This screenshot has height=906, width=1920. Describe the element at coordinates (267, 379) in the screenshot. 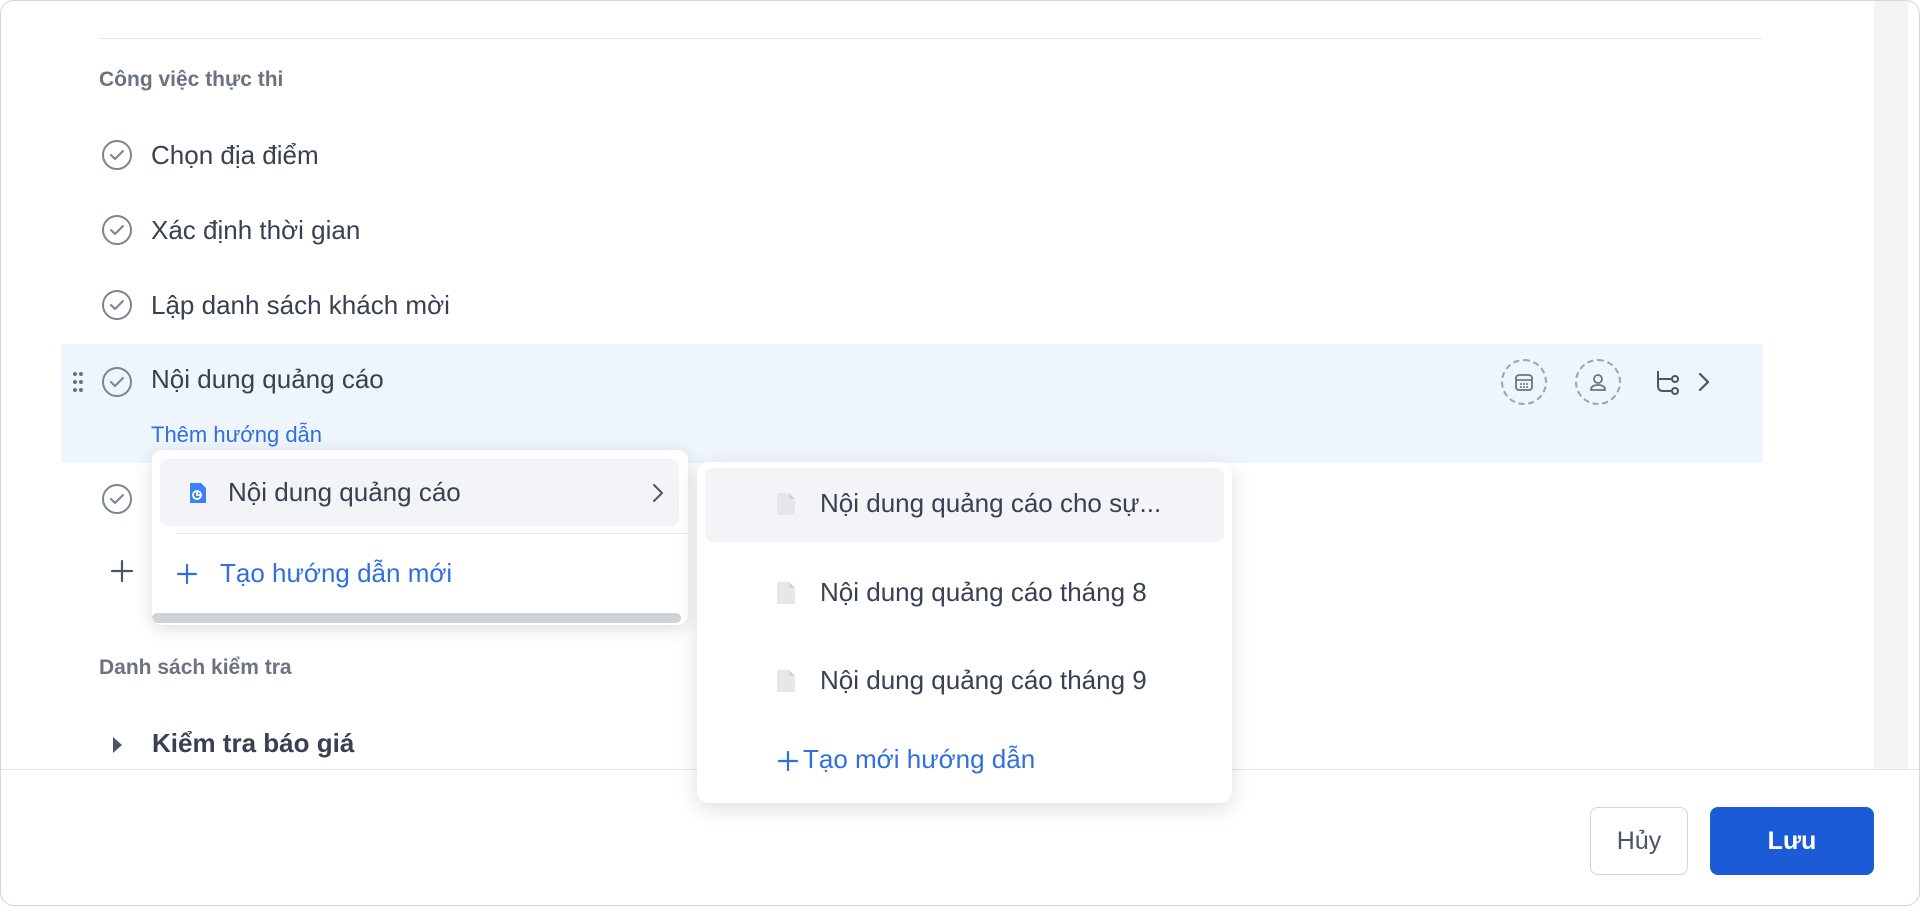

I see `task-label: Nội dung quảng cáo` at that location.